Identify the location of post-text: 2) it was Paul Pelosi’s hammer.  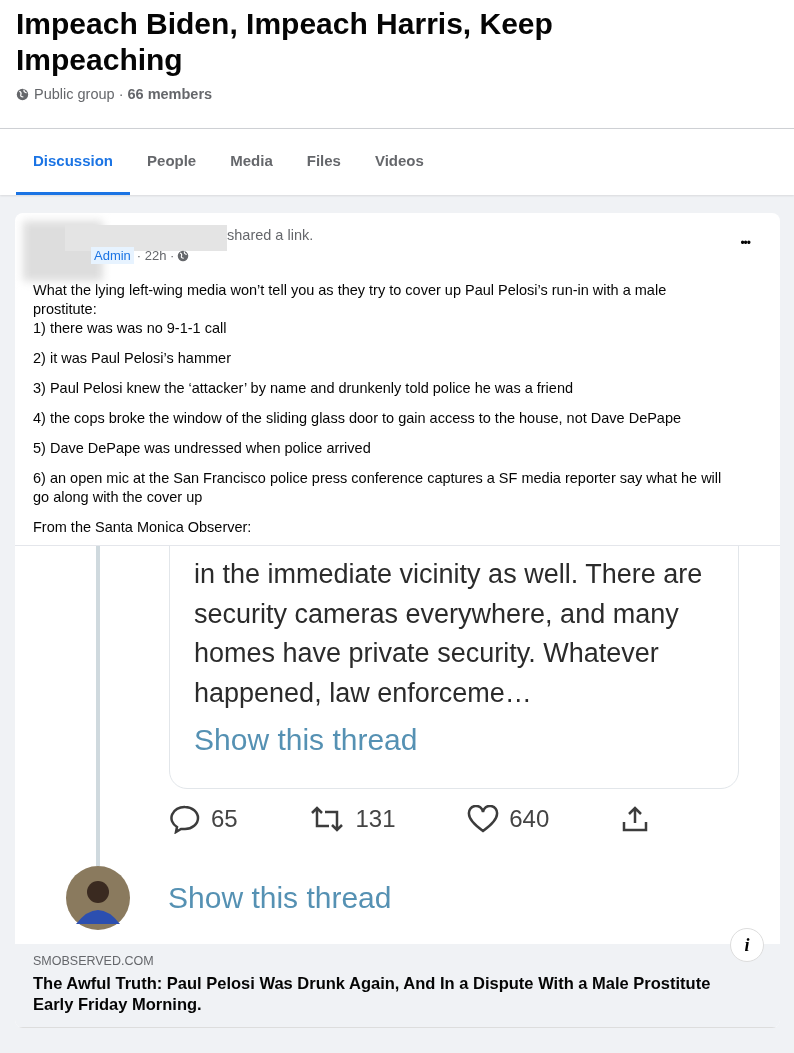
(132, 358).